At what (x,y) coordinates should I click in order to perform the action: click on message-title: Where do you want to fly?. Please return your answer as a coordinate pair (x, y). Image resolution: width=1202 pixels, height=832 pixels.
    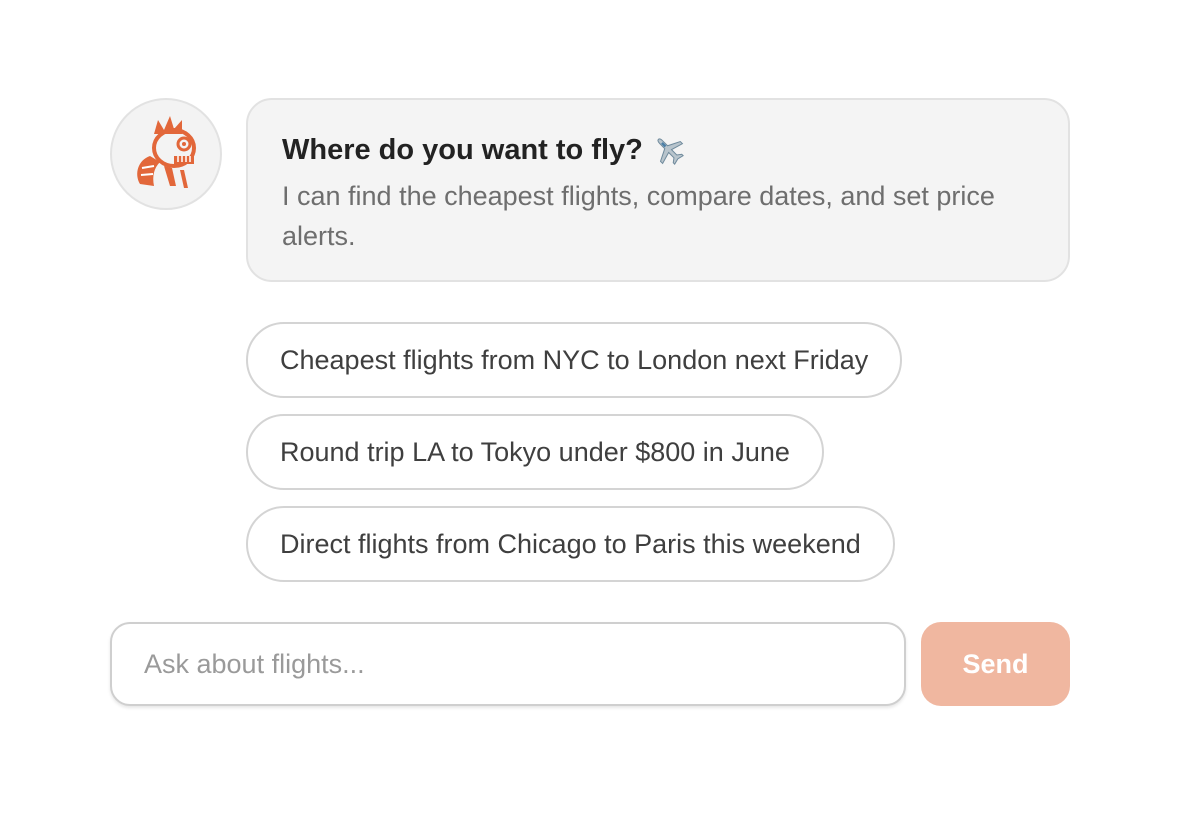
    Looking at the image, I should click on (462, 150).